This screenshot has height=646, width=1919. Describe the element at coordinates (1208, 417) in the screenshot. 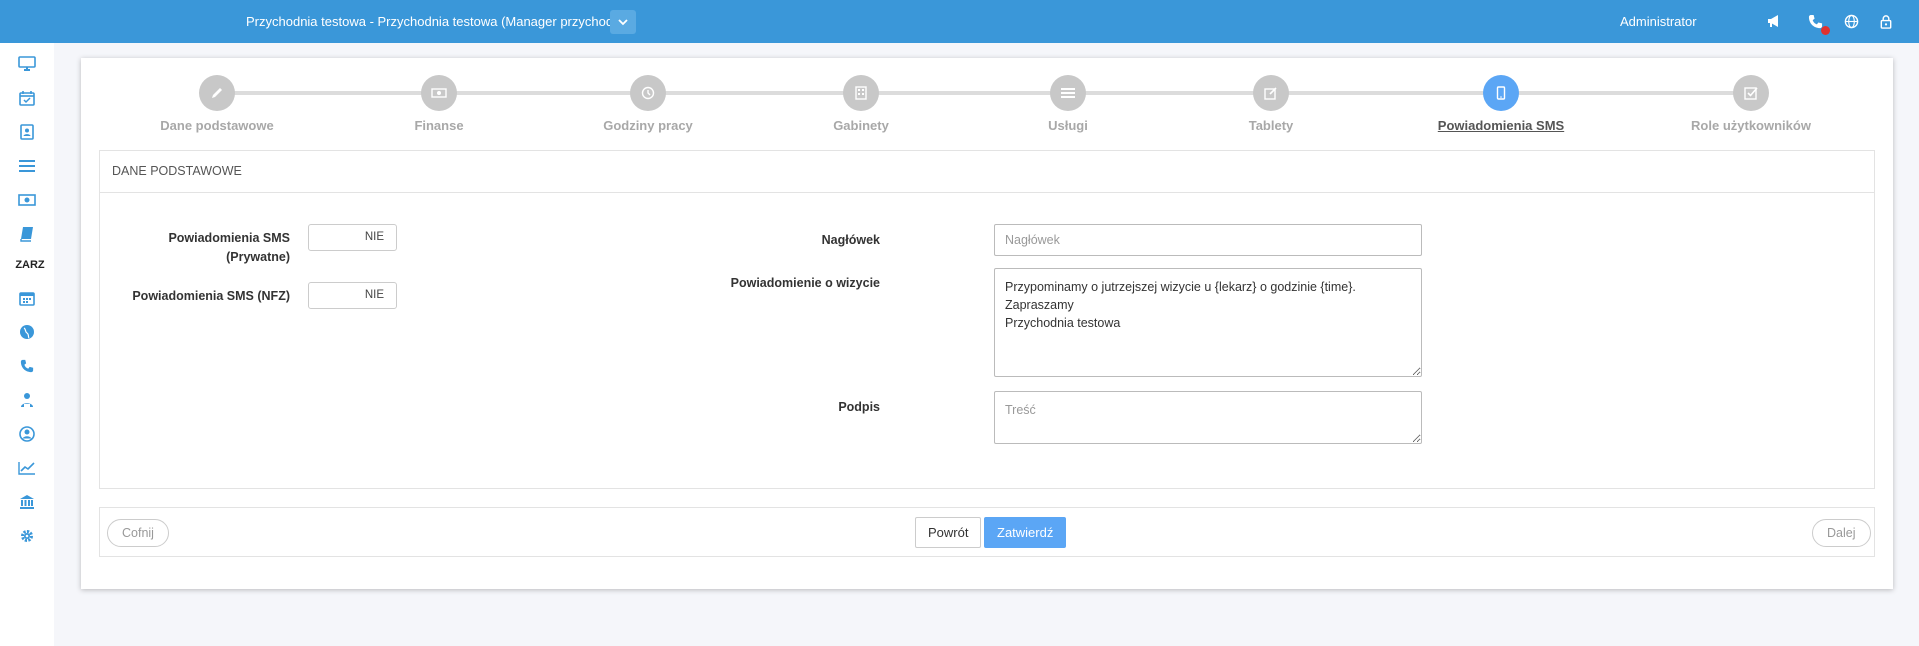

I see `signature-textarea` at that location.